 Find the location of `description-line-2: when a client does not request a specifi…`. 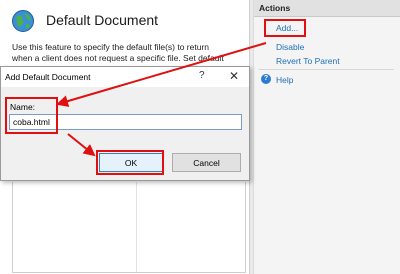

description-line-2: when a client does not request a specifi… is located at coordinates (118, 58).